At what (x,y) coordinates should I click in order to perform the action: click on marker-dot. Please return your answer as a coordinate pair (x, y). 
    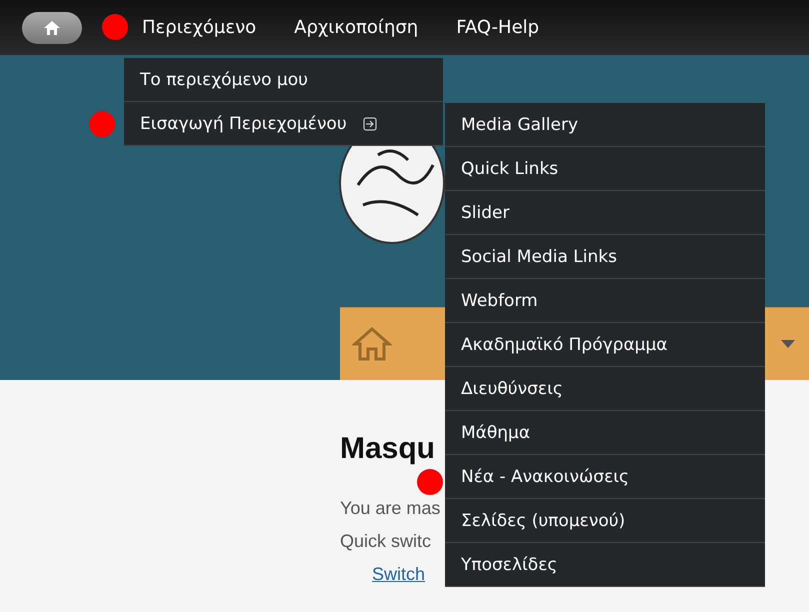
    Looking at the image, I should click on (430, 482).